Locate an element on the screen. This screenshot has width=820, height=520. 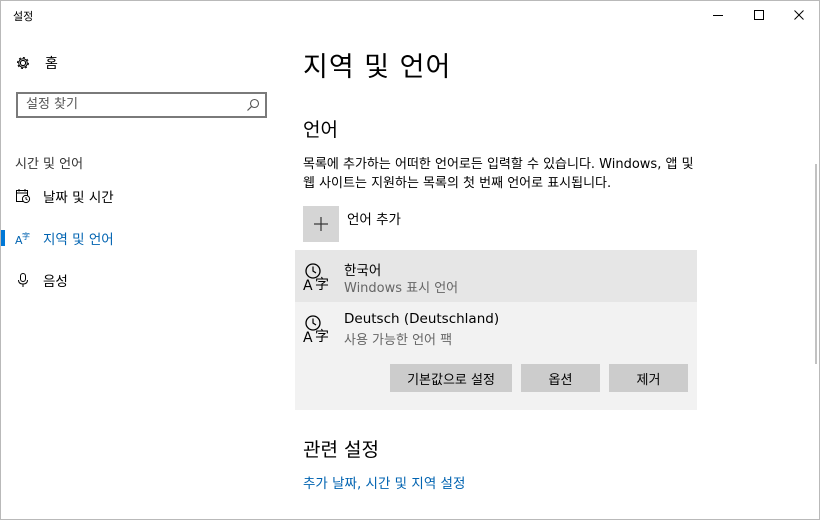
window-title: 설정 is located at coordinates (23, 16).